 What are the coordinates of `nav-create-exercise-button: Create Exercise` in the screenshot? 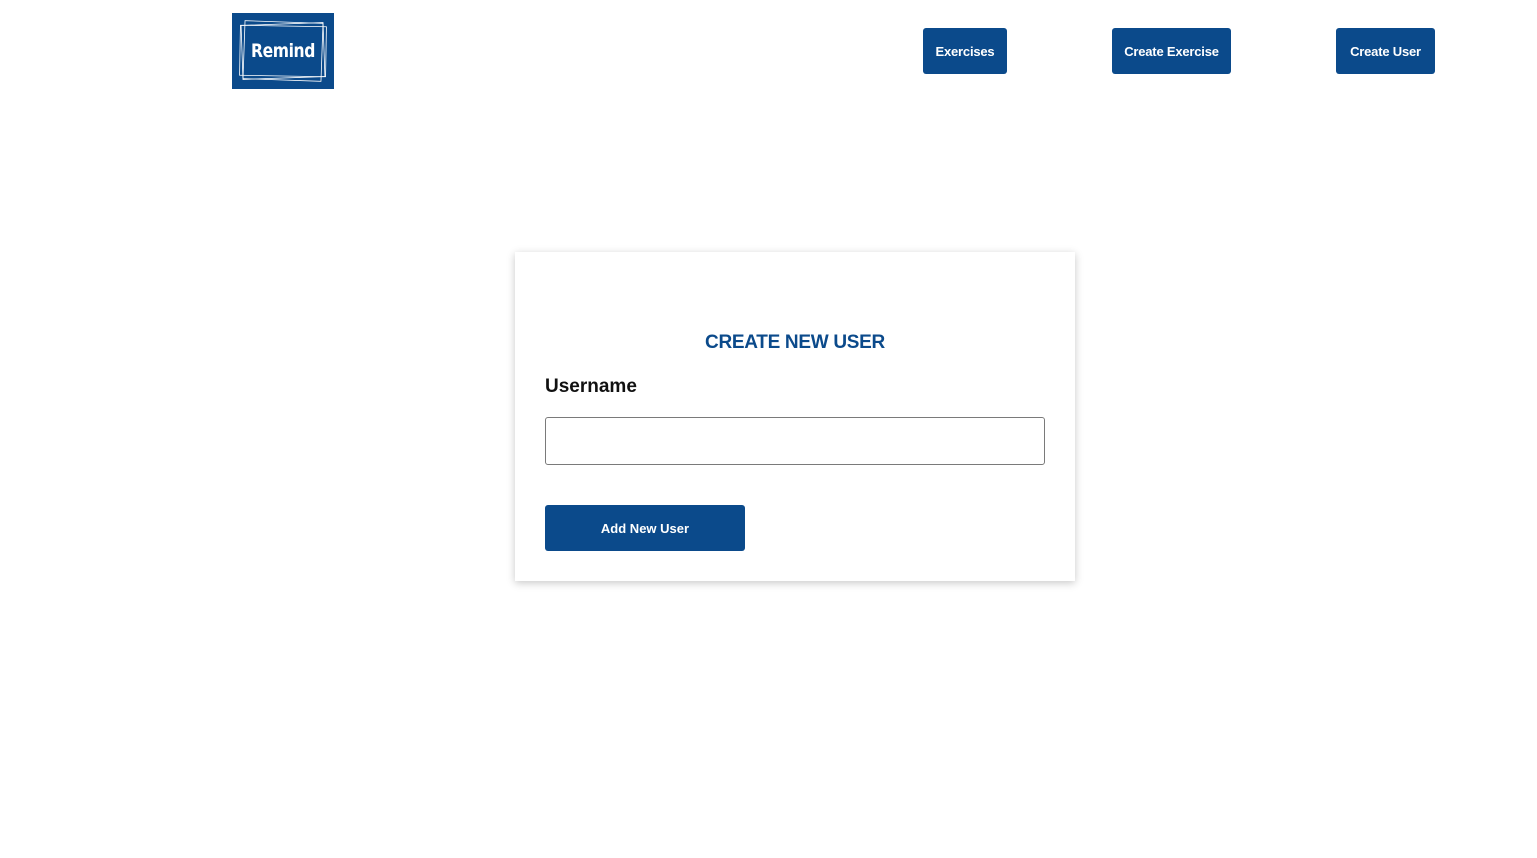 It's located at (1171, 51).